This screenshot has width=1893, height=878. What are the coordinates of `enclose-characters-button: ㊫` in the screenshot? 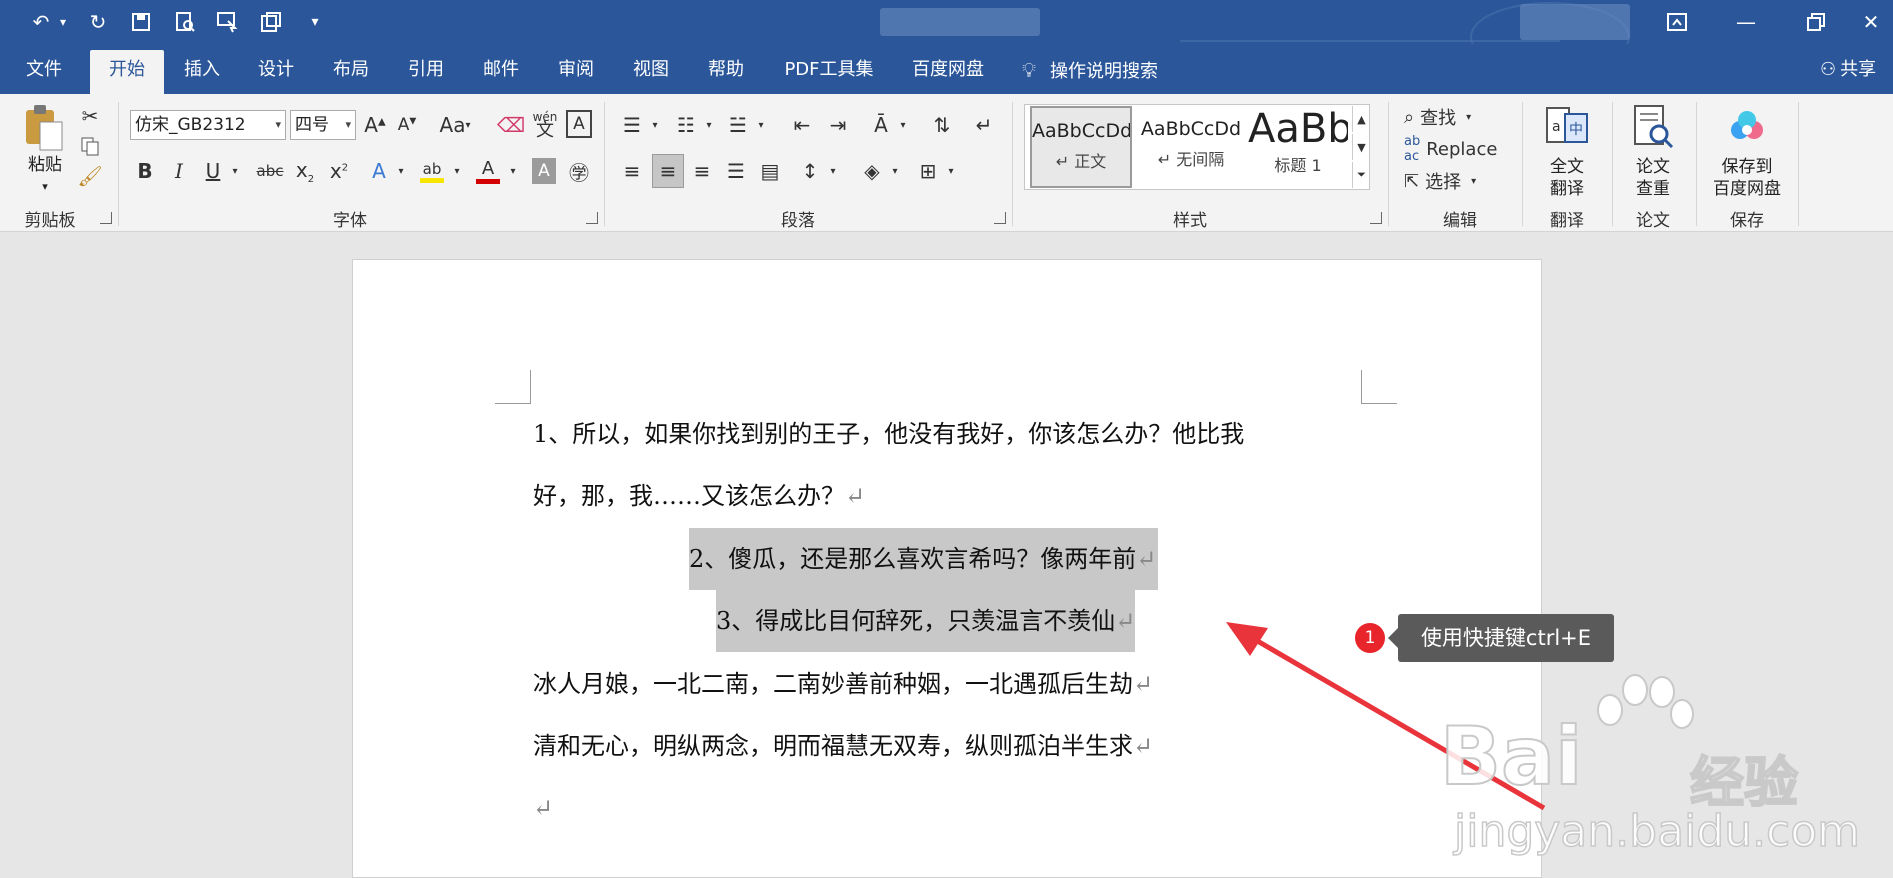 It's located at (579, 171).